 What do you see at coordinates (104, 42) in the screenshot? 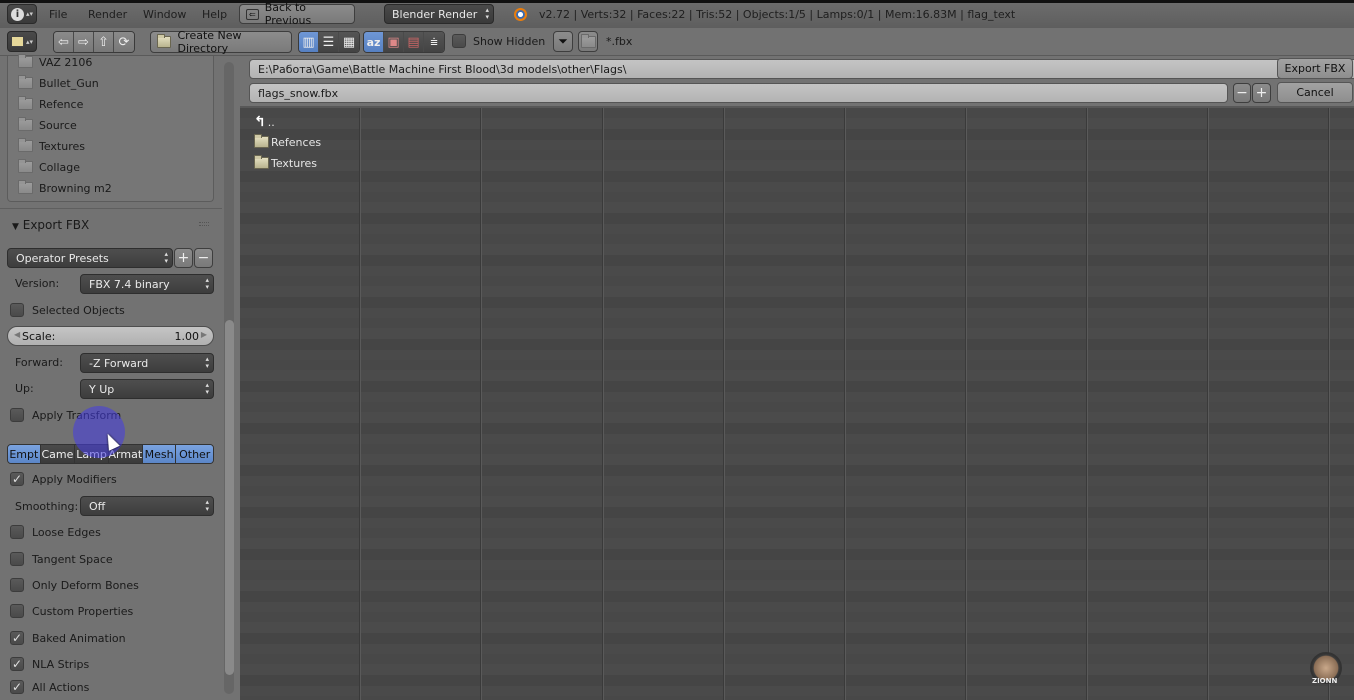
I see `parent-dir-icon: ⇧` at bounding box center [104, 42].